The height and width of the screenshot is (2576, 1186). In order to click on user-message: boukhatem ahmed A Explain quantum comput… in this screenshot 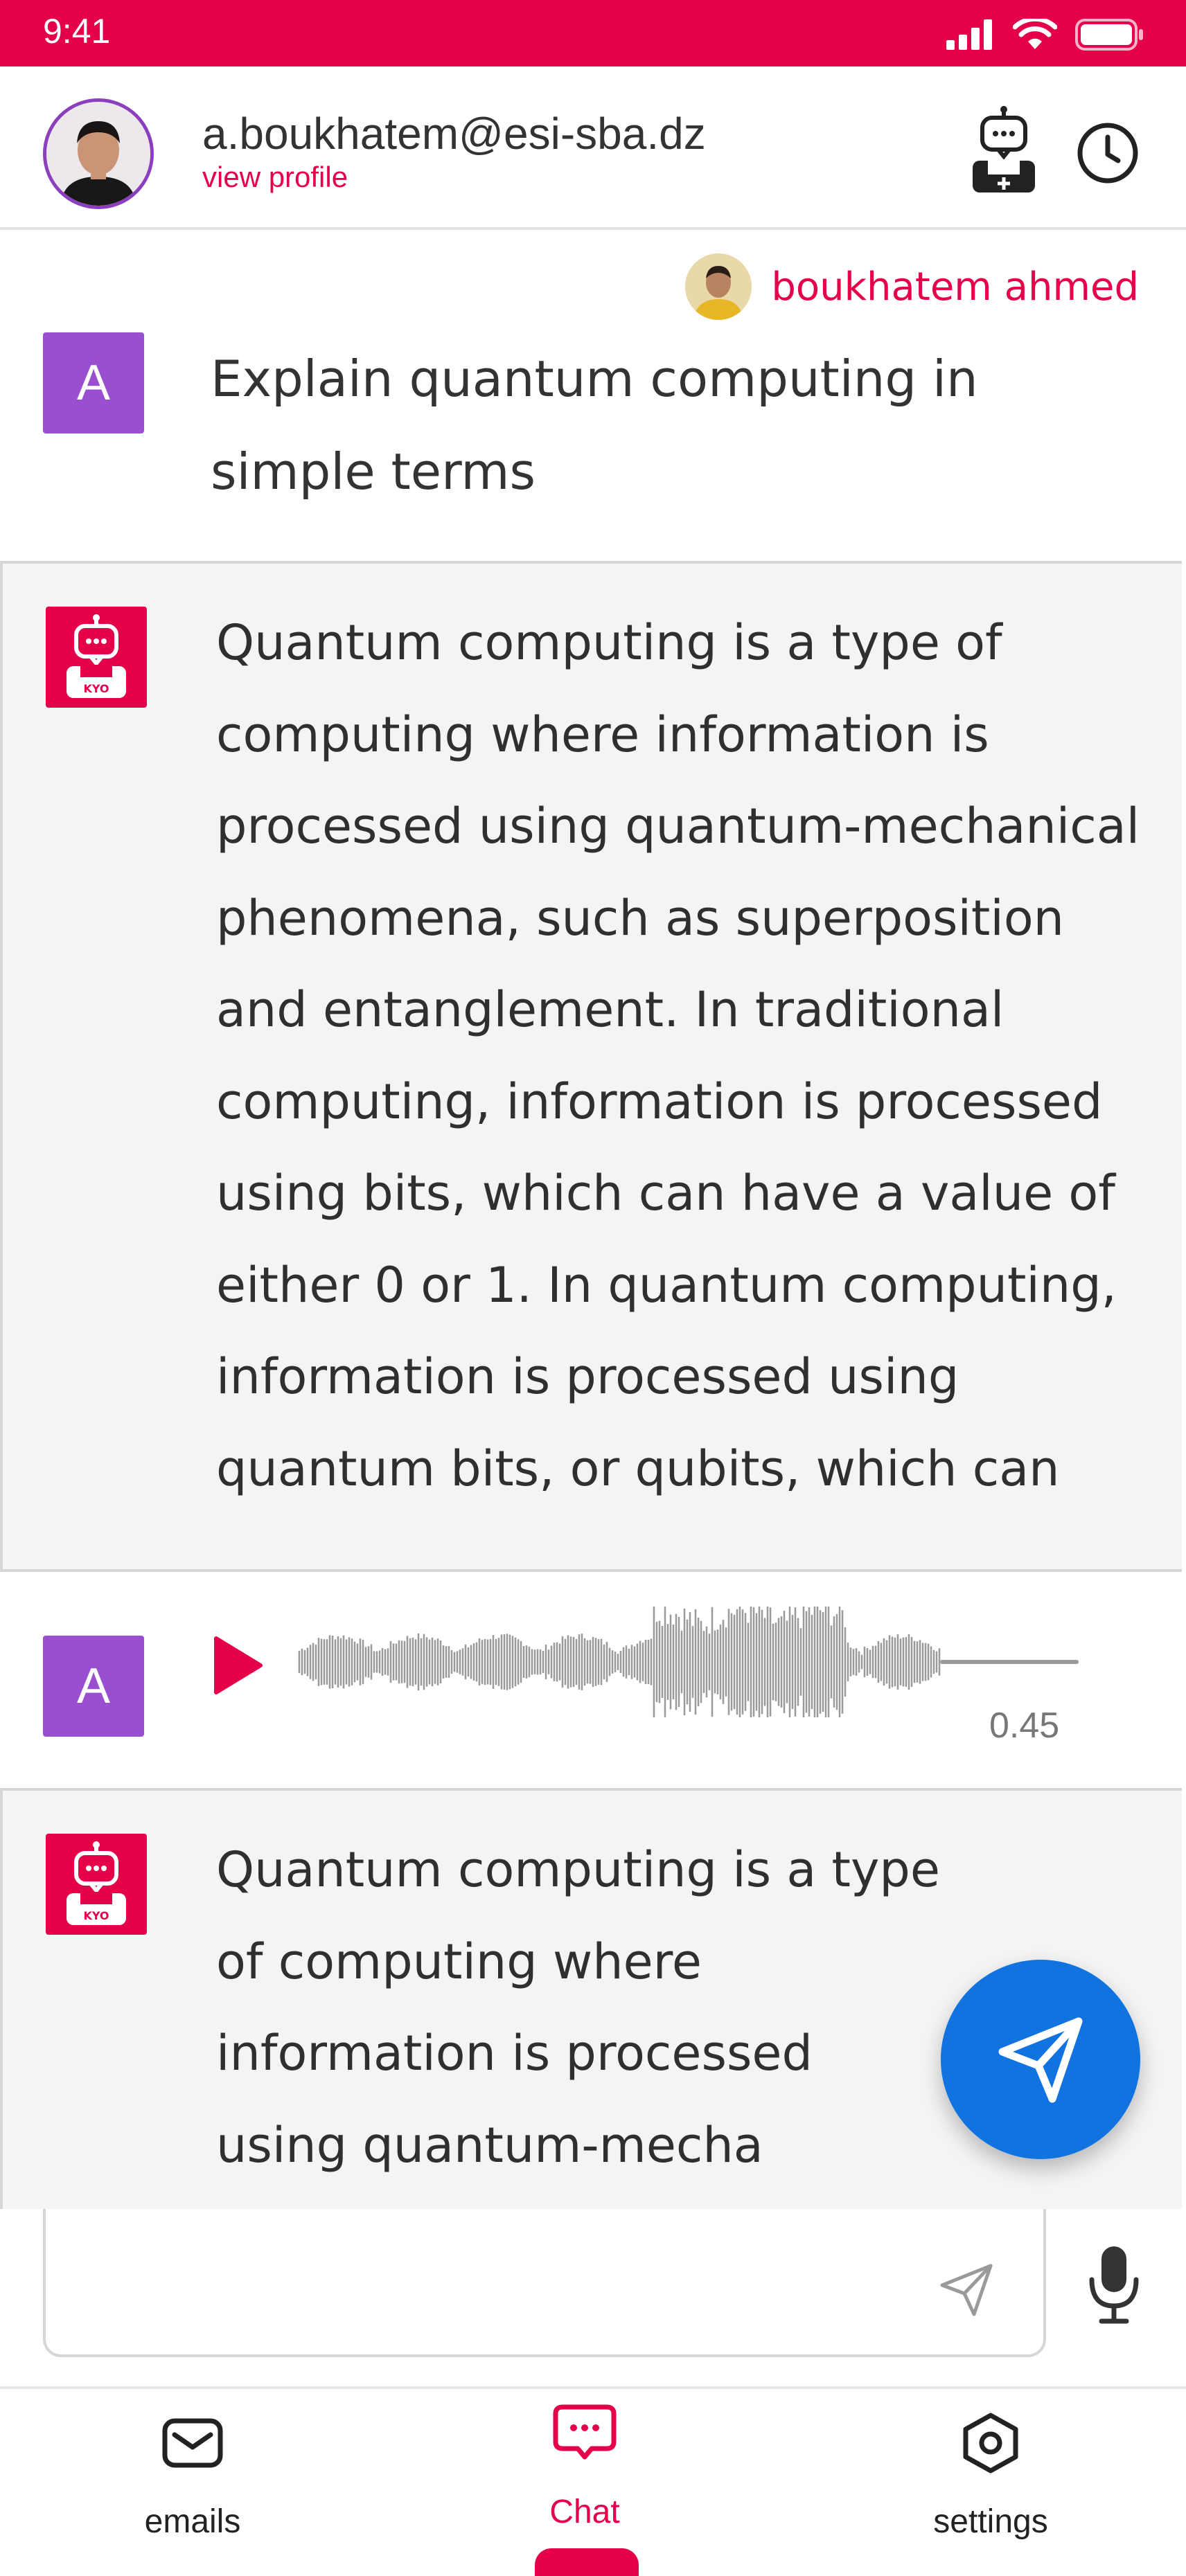, I will do `click(593, 396)`.